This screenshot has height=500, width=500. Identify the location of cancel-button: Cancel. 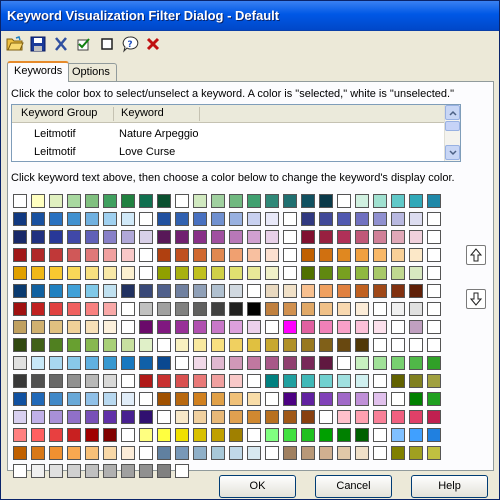
(353, 486).